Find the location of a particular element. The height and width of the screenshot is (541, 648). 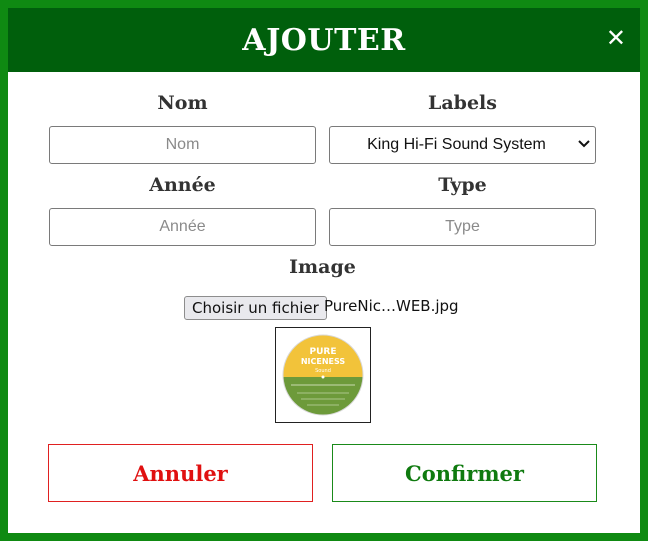

labels-select-value: King Hi-Fi Sound System is located at coordinates (456, 144).